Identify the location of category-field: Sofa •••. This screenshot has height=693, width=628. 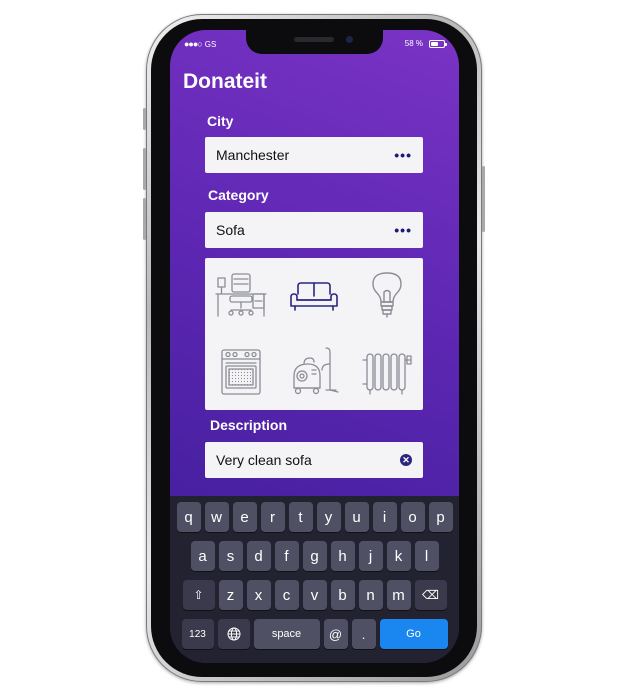
(314, 230).